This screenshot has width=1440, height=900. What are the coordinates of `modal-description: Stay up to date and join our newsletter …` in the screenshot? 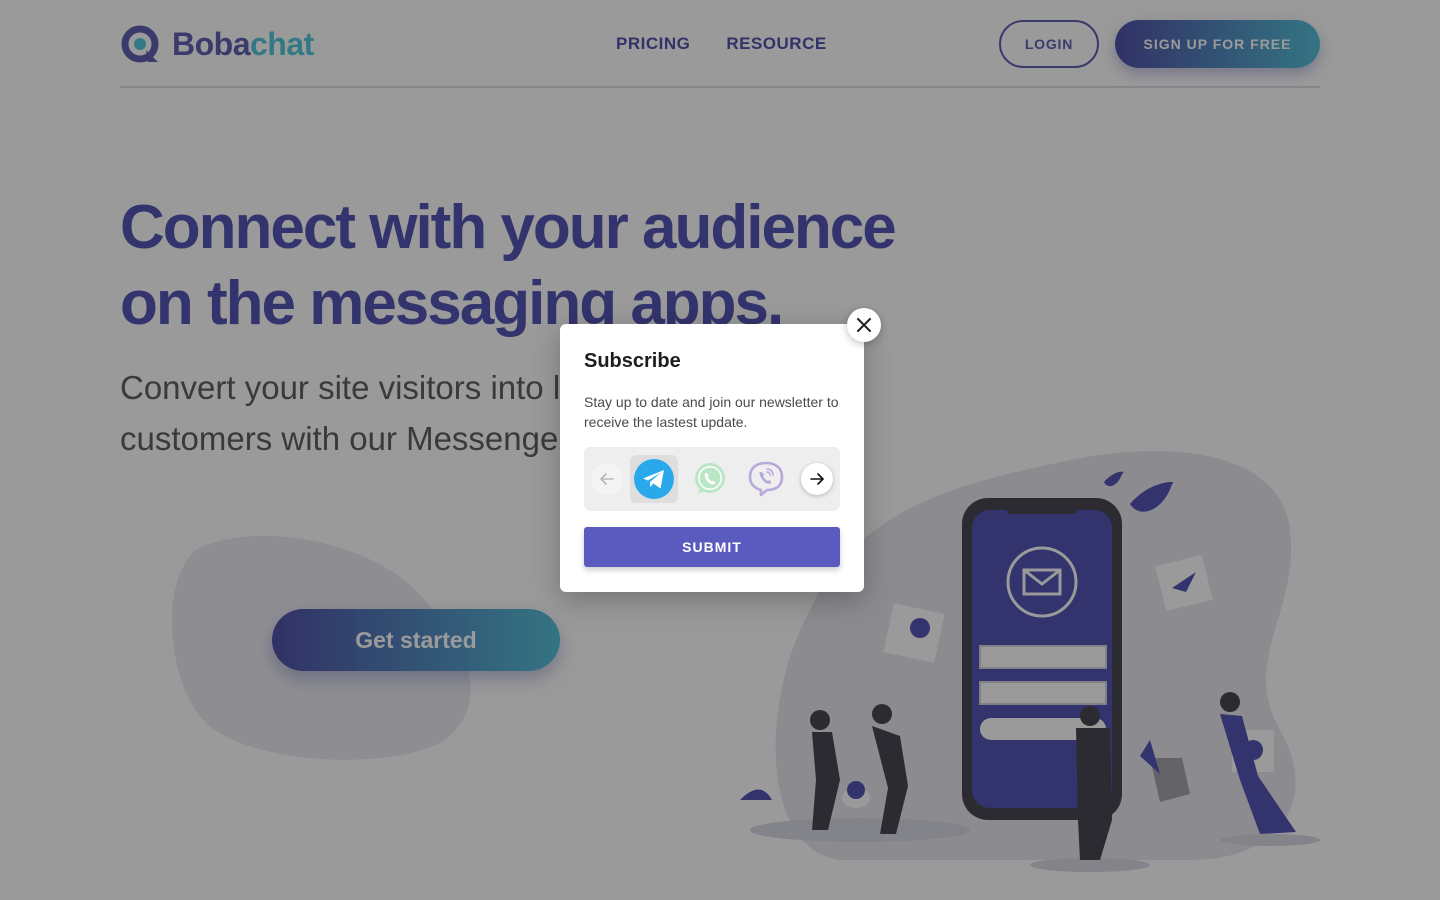 It's located at (711, 412).